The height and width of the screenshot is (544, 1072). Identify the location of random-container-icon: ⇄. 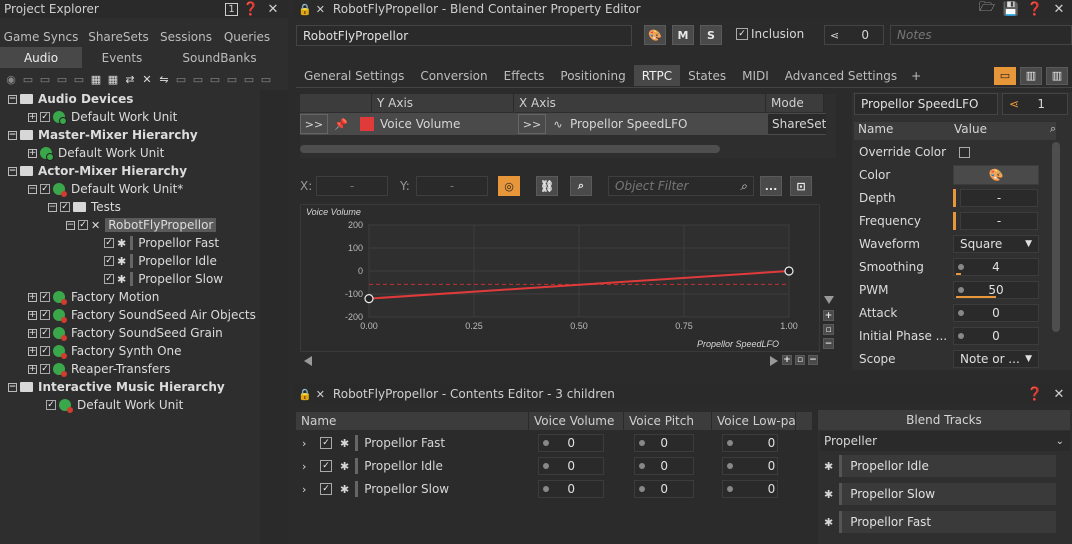
(130, 79).